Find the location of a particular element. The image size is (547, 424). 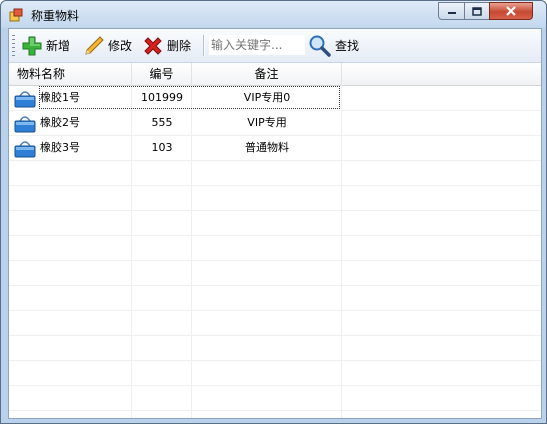

search-button: 查找 is located at coordinates (333, 45).